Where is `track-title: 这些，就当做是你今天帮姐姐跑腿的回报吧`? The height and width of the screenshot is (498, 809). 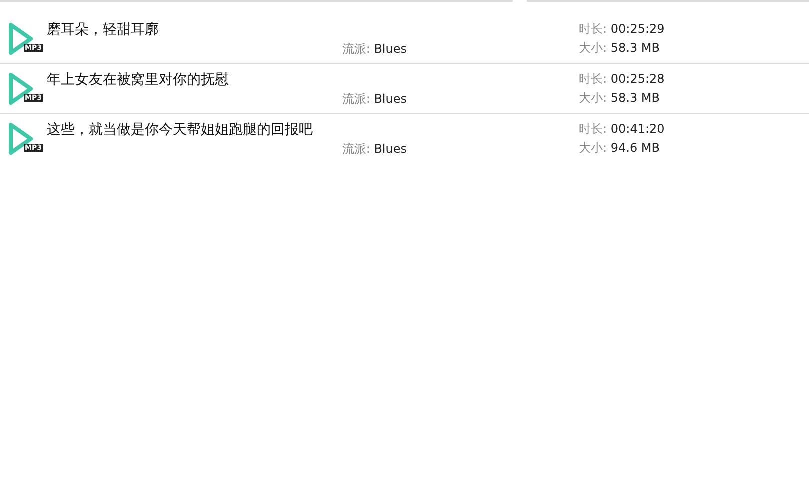 track-title: 这些，就当做是你今天帮姐姐跑腿的回报吧 is located at coordinates (227, 130).